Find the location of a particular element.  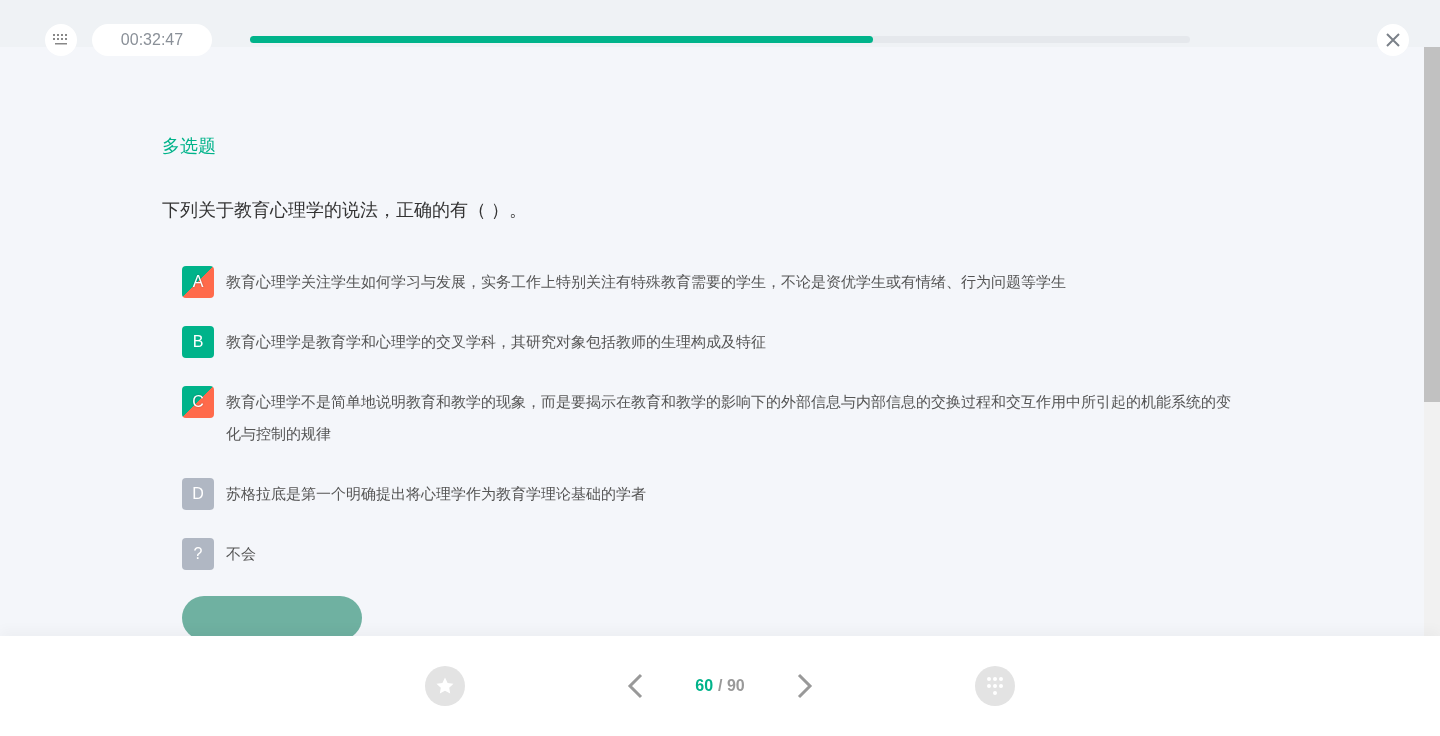

next-button is located at coordinates (804, 686).